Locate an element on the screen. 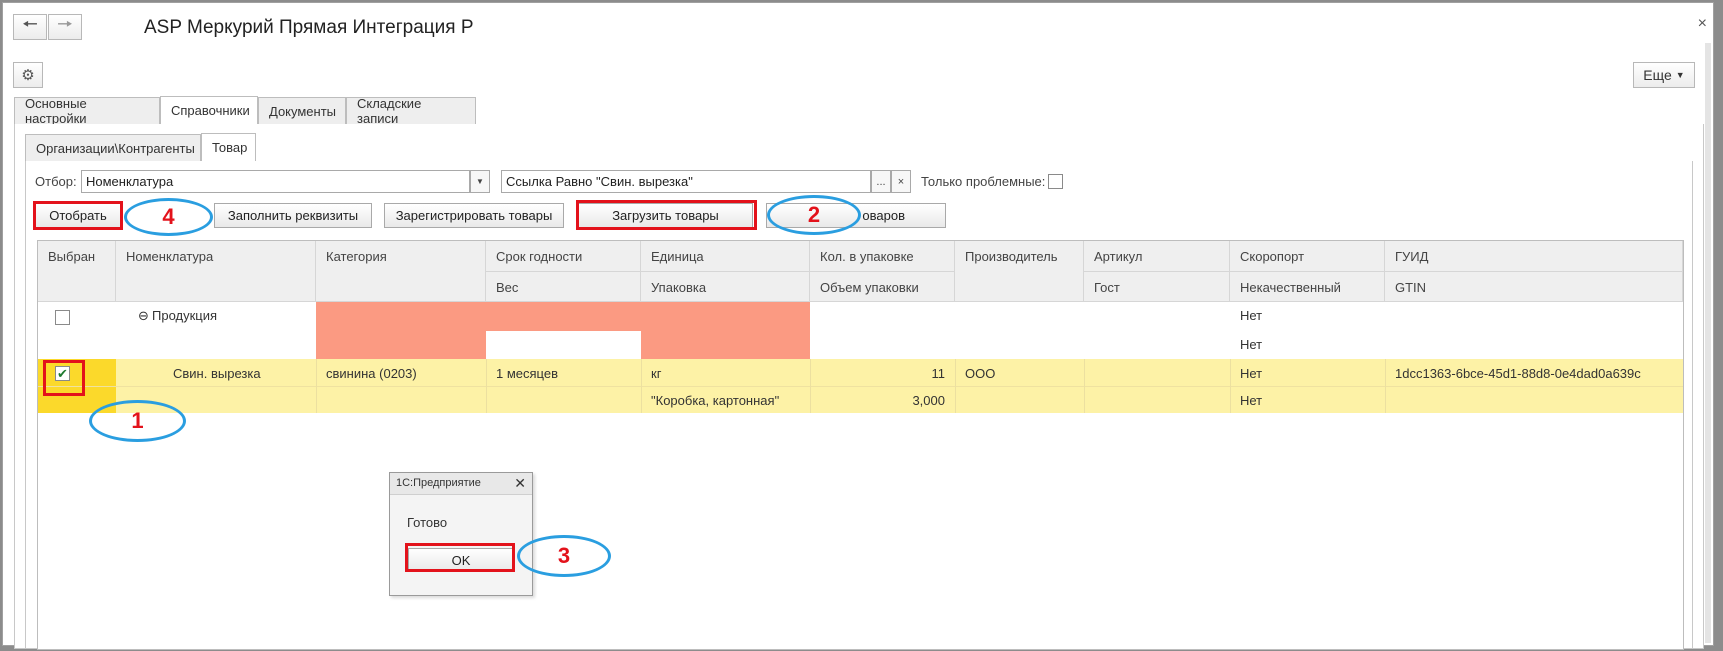 The height and width of the screenshot is (651, 1723). annotation-oval-1: 1 is located at coordinates (137, 421).